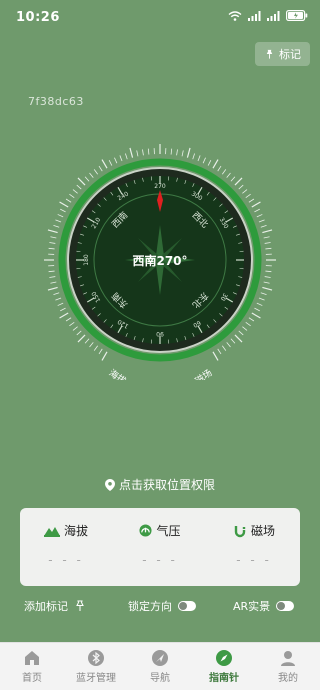  I want to click on degree-label-270: 270, so click(160, 186).